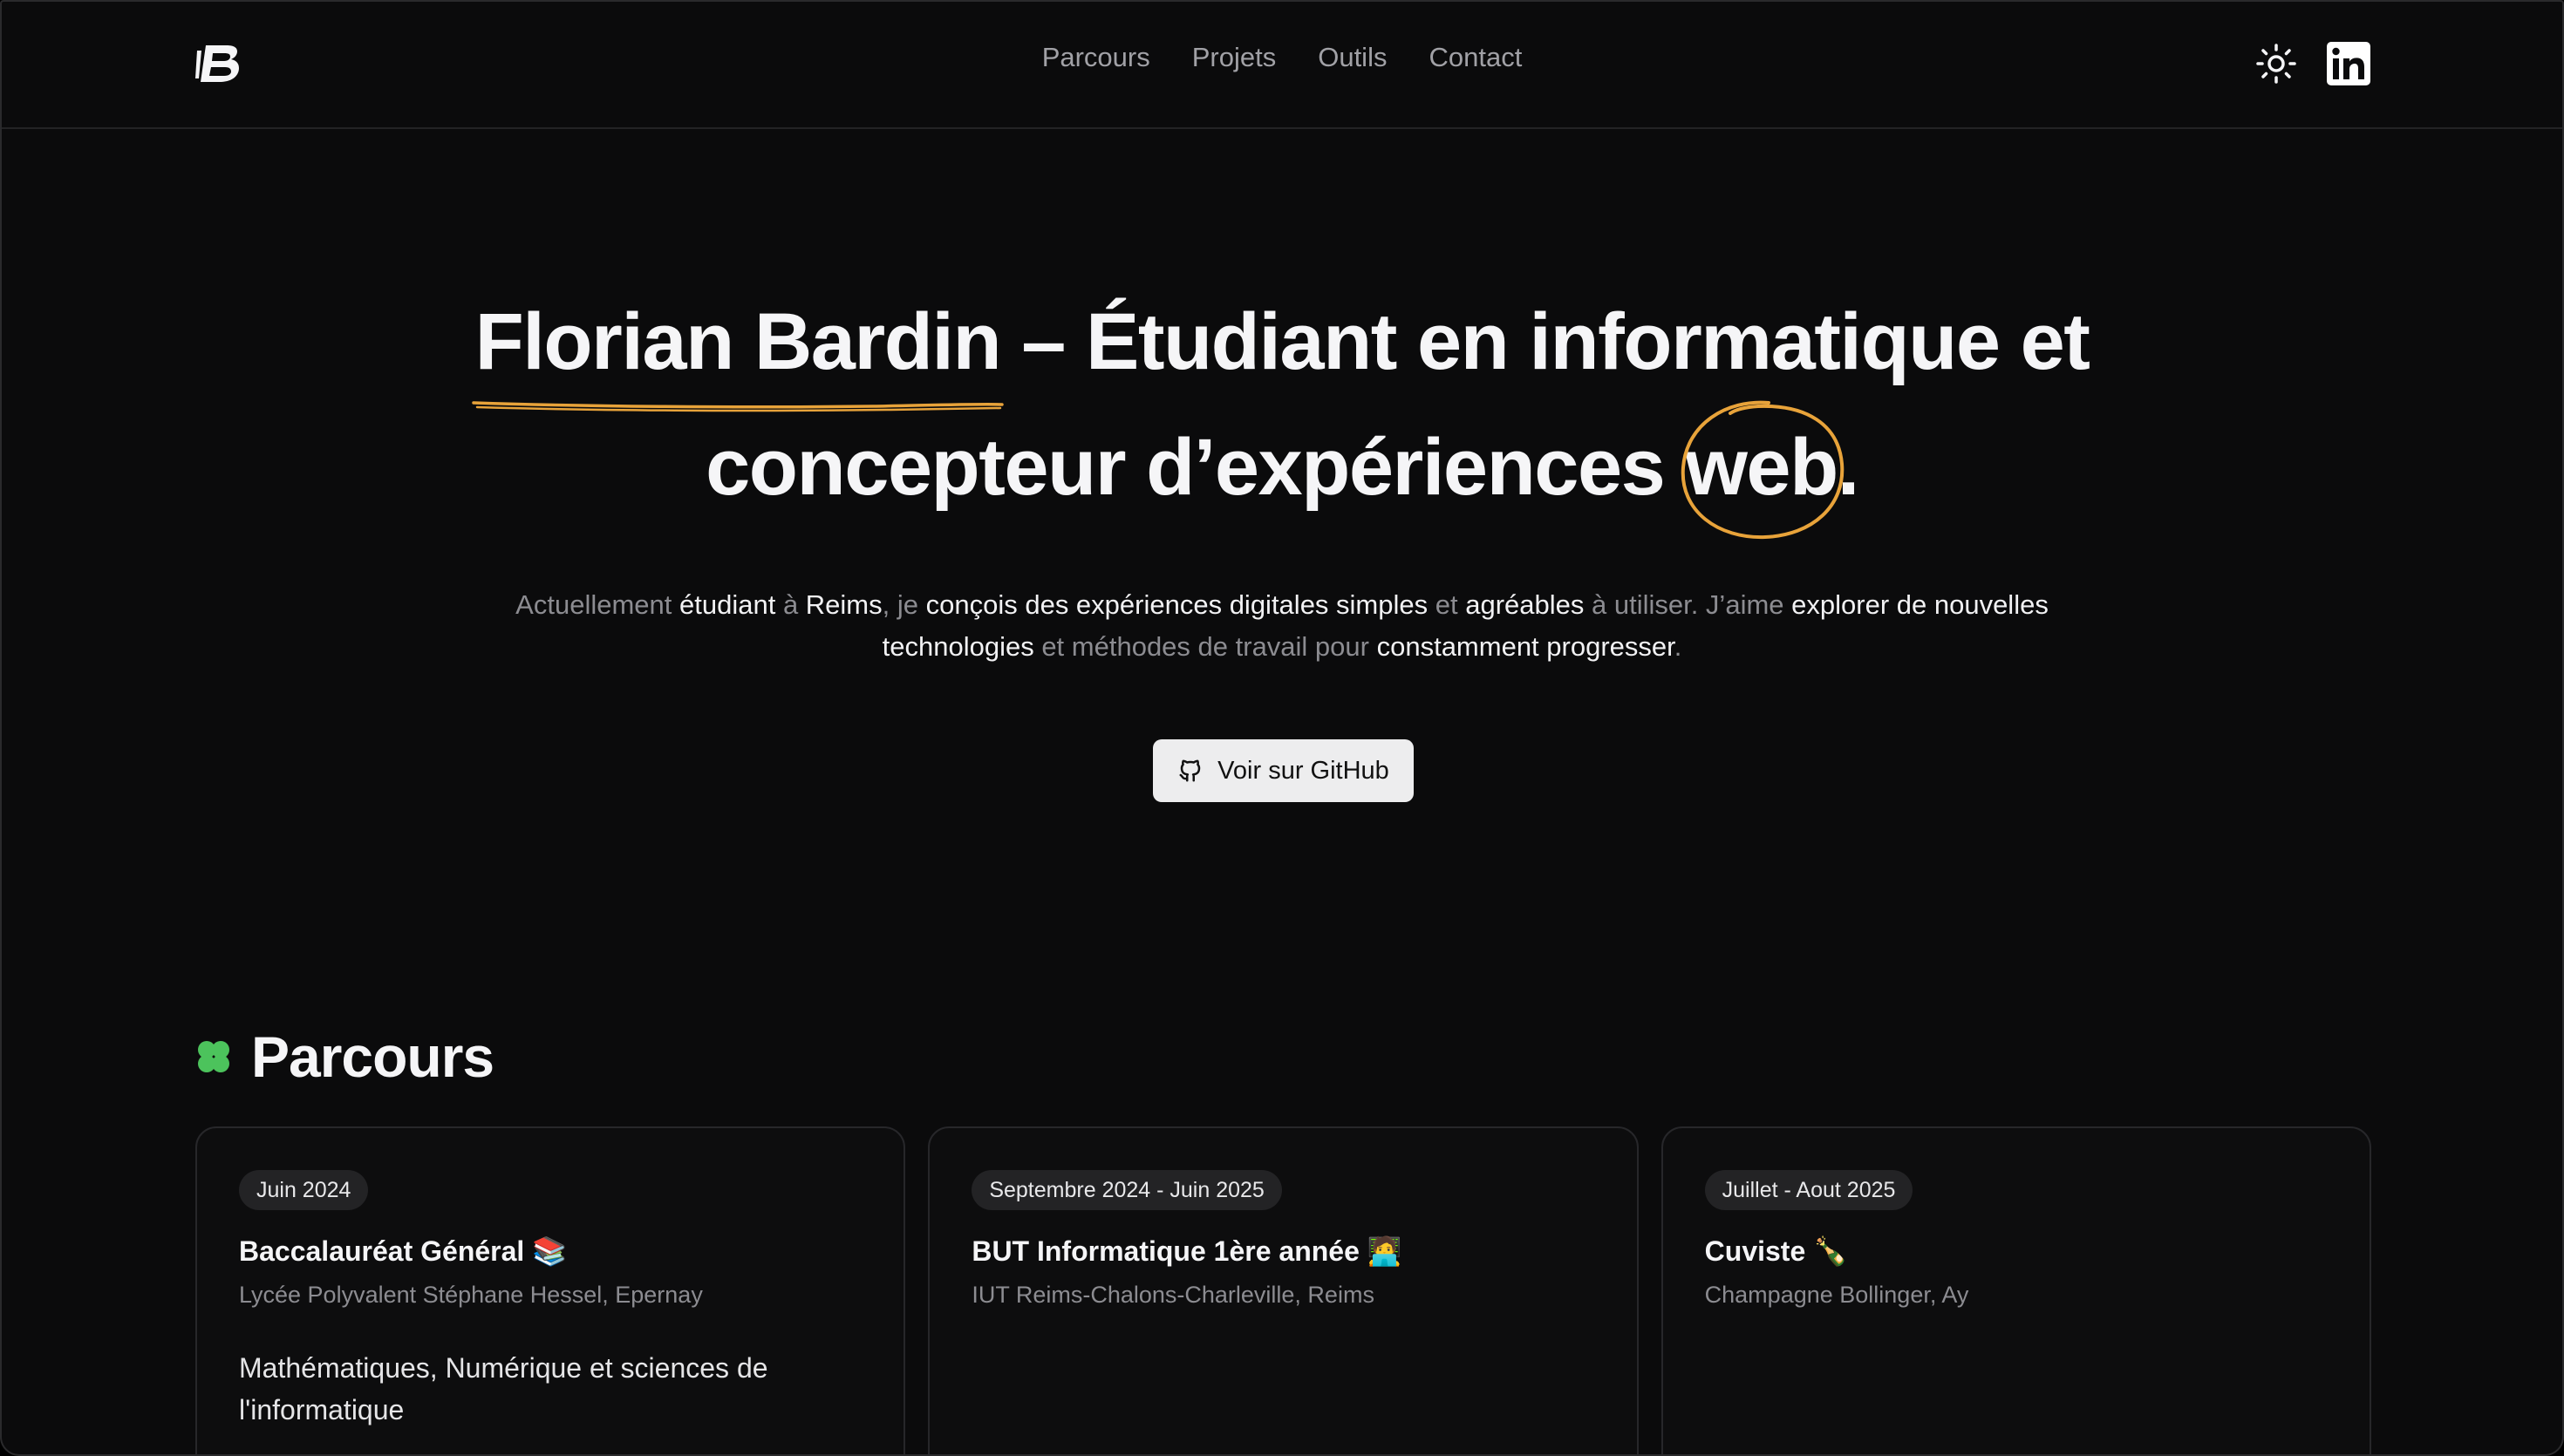 This screenshot has height=1456, width=2564. Describe the element at coordinates (2348, 63) in the screenshot. I see `linkedin-icon` at that location.